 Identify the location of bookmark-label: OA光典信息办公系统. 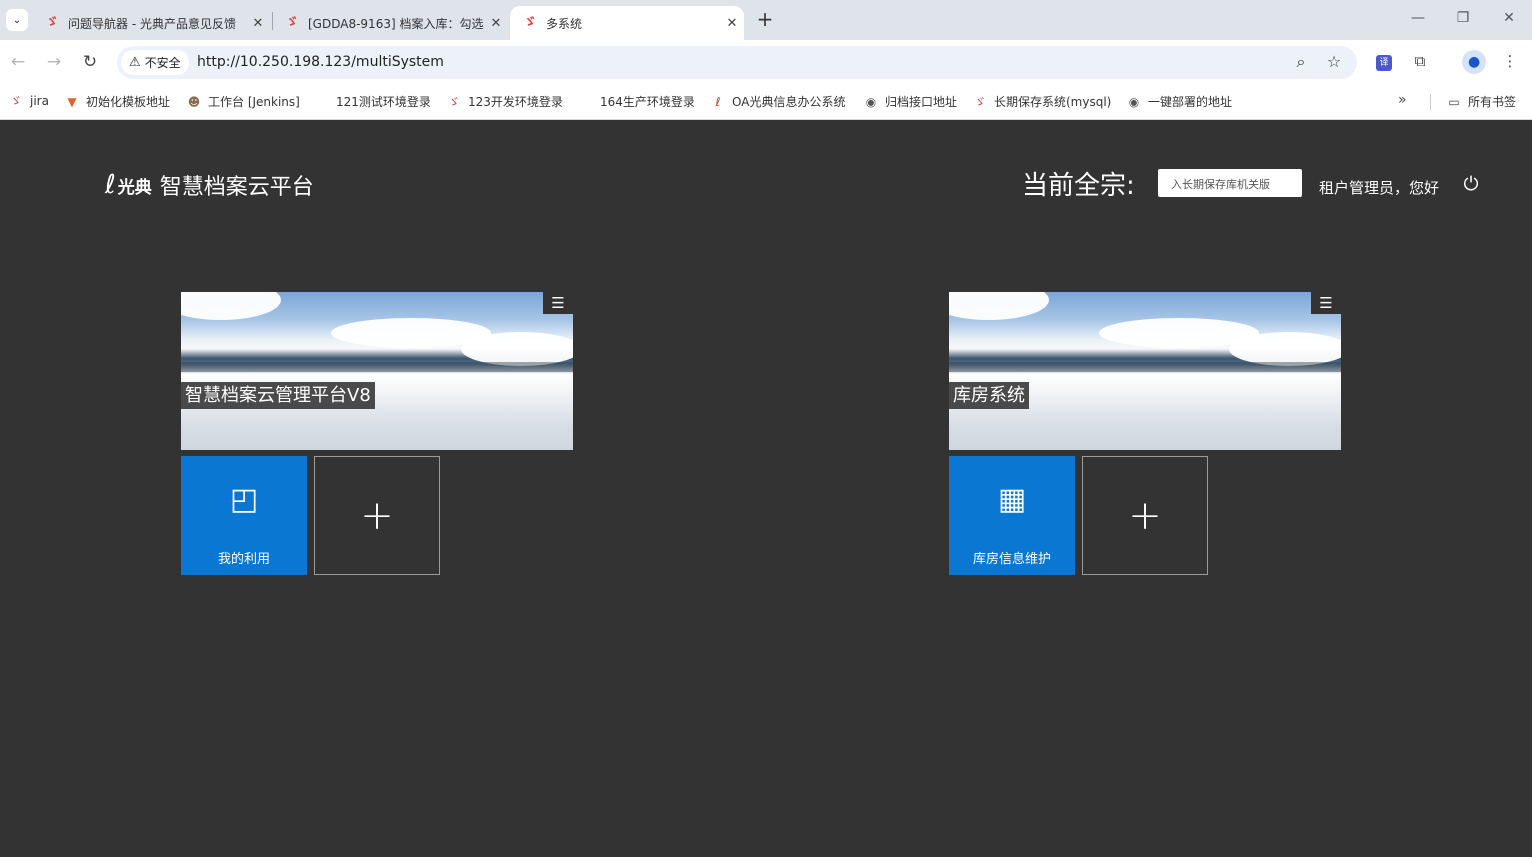
(789, 102).